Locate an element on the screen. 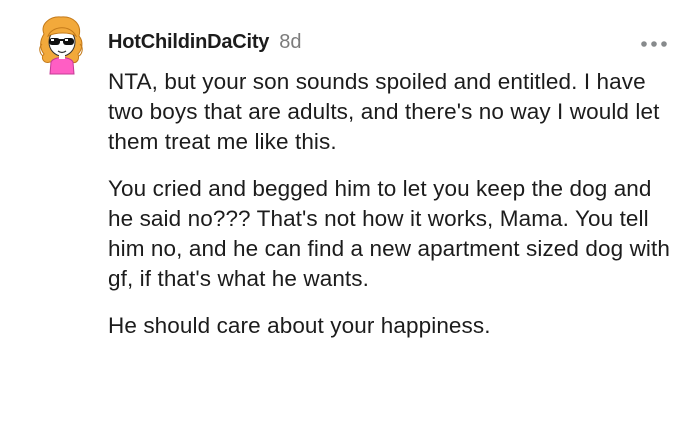 This screenshot has width=700, height=445. more-options-button is located at coordinates (654, 44).